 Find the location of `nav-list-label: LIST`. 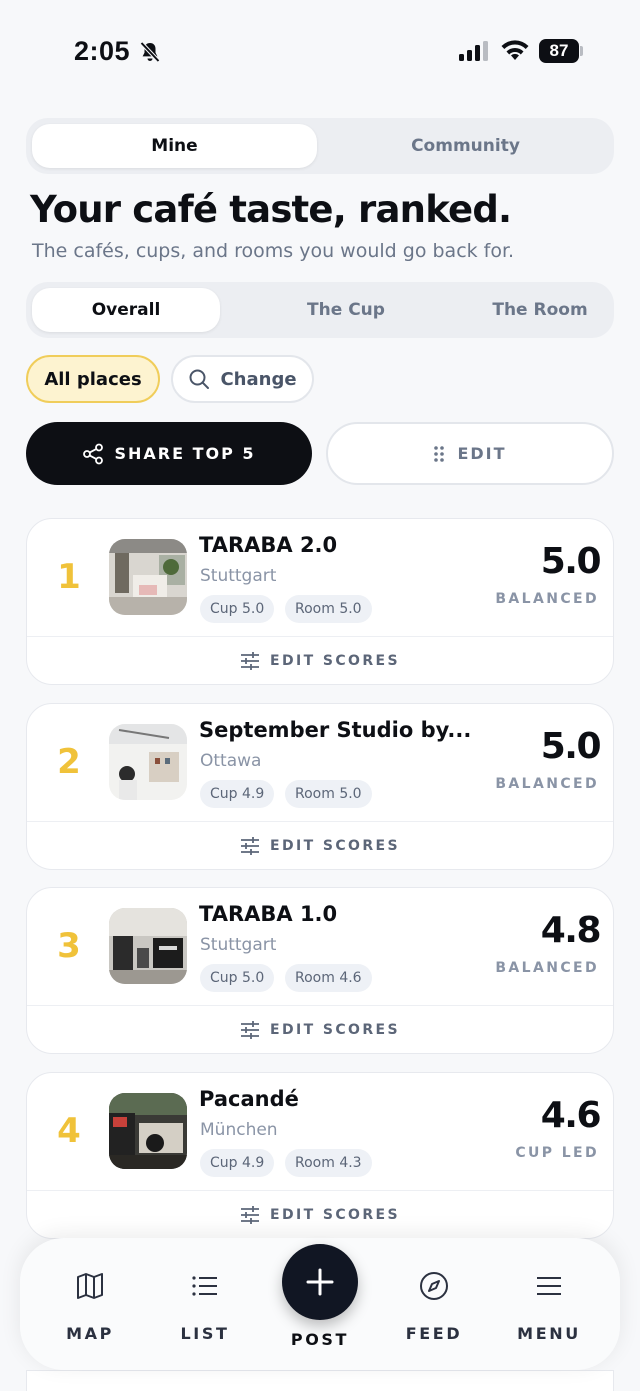

nav-list-label: LIST is located at coordinates (205, 1333).